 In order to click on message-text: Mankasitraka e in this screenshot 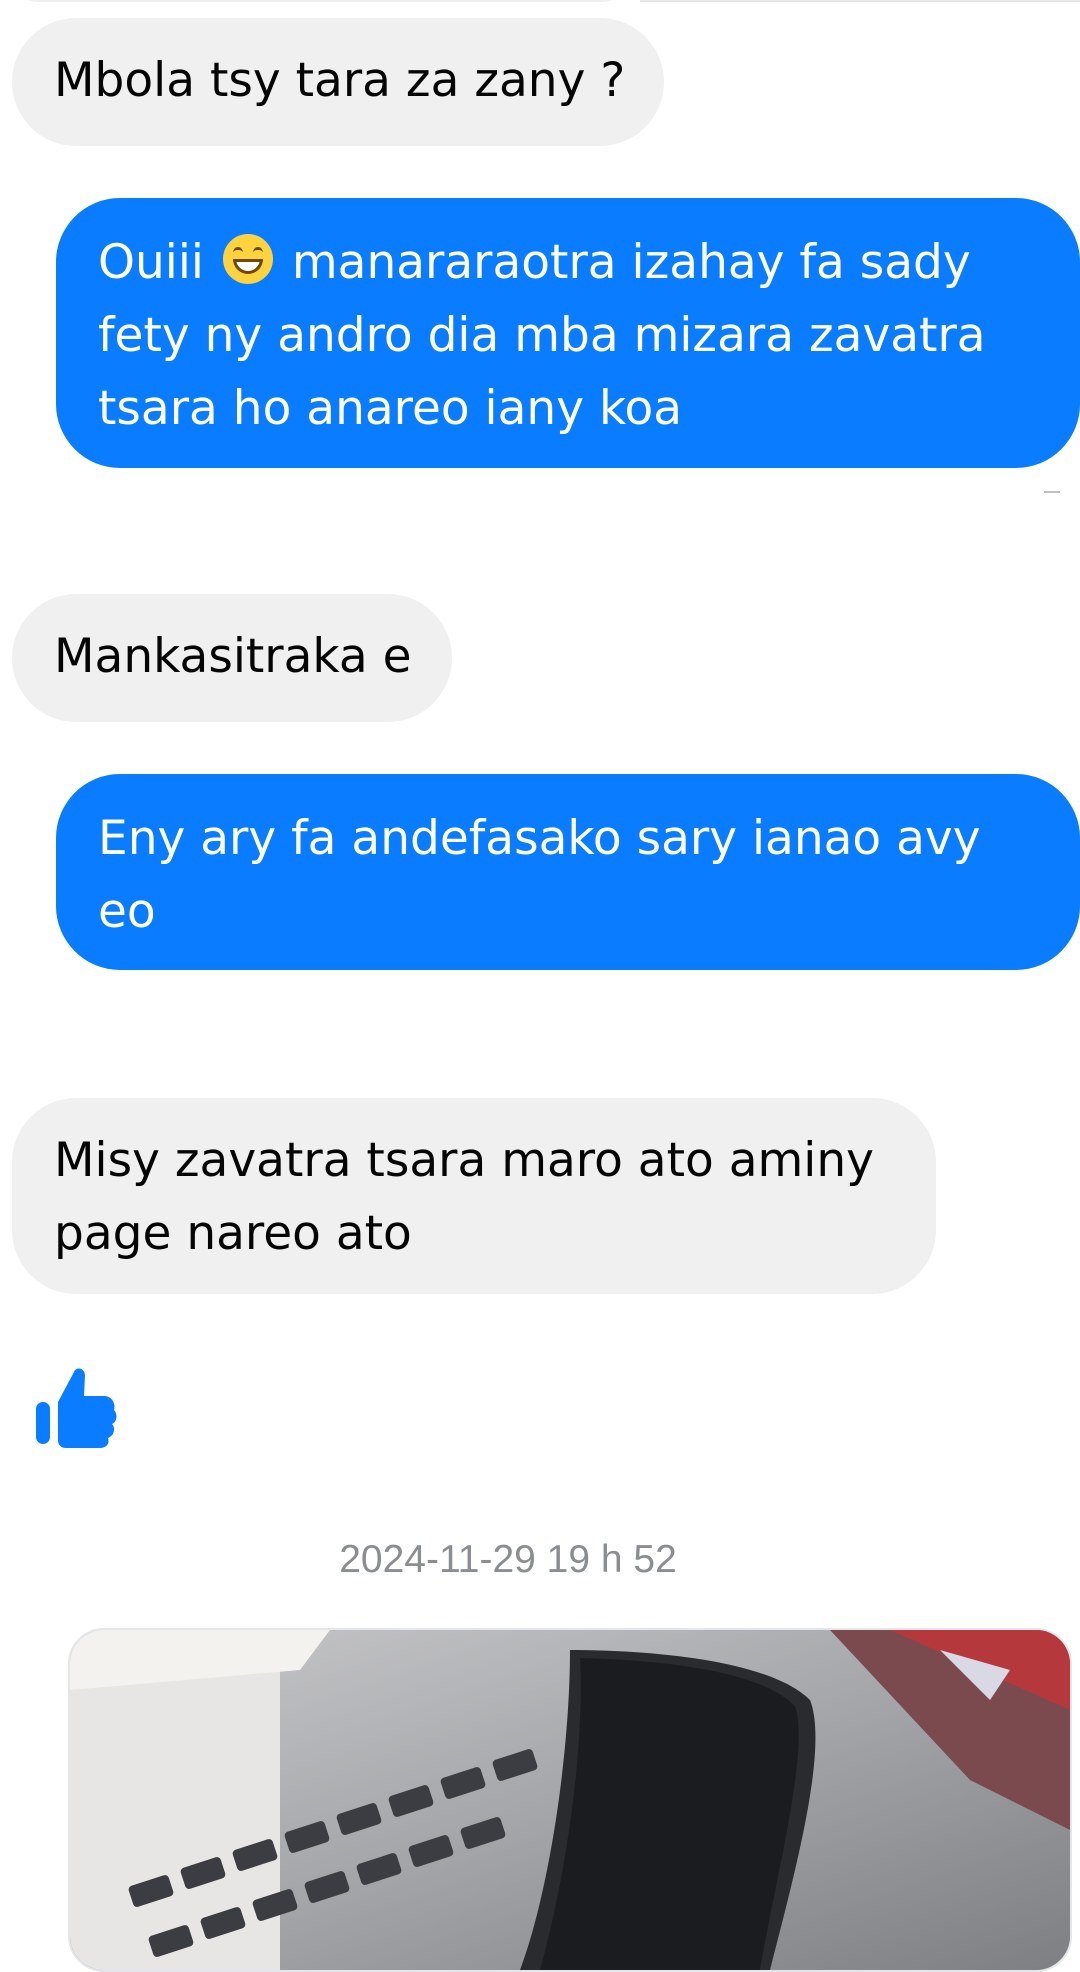, I will do `click(233, 656)`.